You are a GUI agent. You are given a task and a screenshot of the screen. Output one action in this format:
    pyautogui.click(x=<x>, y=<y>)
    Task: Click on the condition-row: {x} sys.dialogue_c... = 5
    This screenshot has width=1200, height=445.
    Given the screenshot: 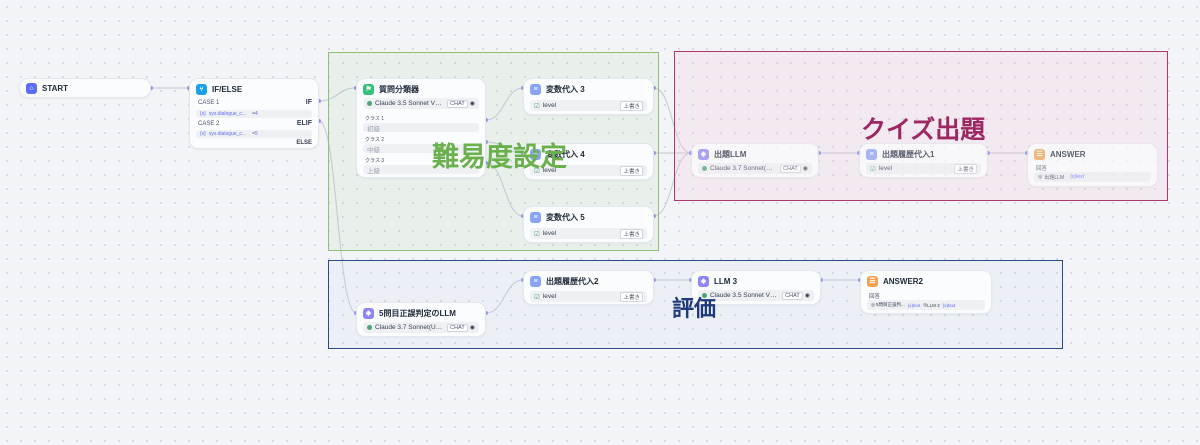 What is the action you would take?
    pyautogui.click(x=254, y=134)
    